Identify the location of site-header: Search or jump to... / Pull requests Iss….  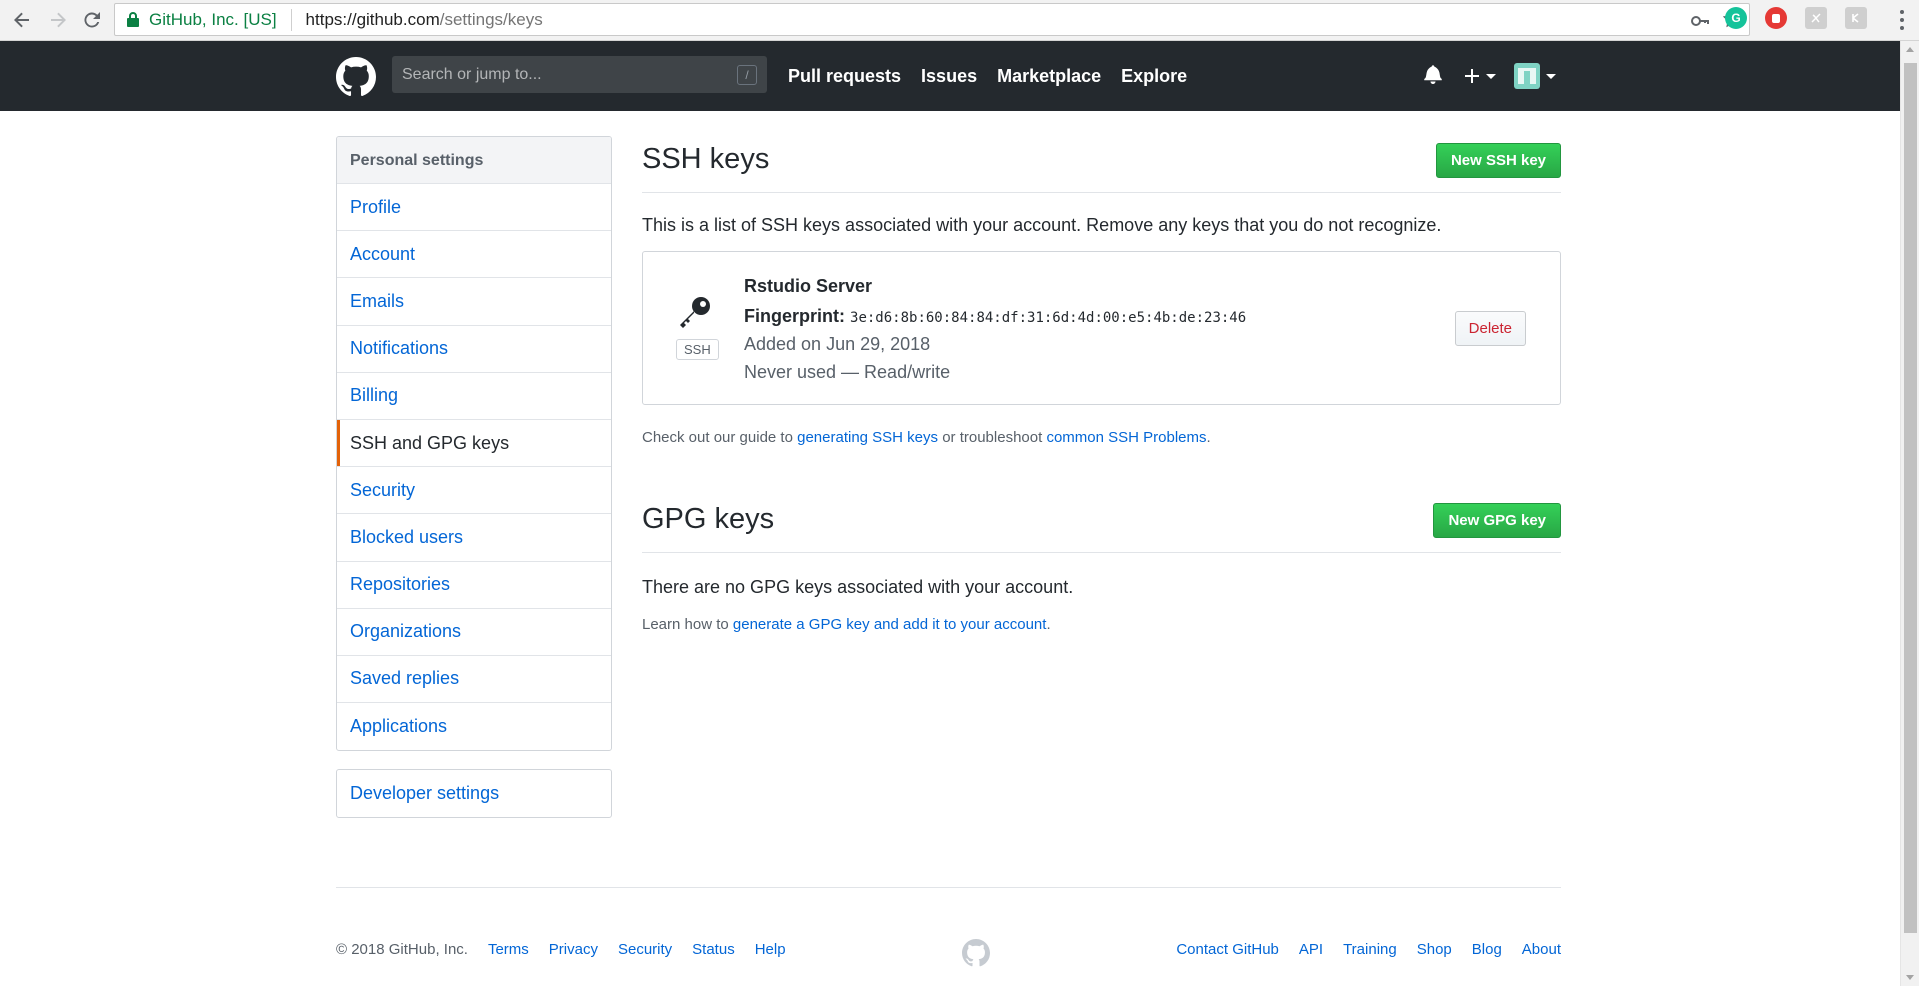
(950, 76).